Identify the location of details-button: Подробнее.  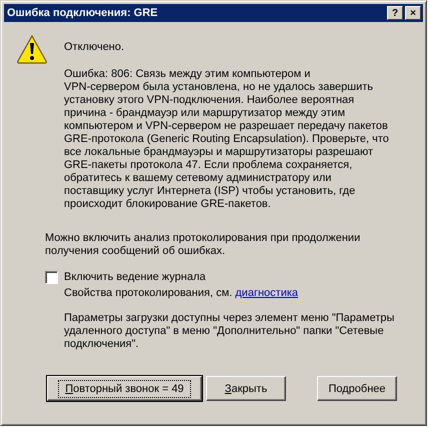
(357, 388).